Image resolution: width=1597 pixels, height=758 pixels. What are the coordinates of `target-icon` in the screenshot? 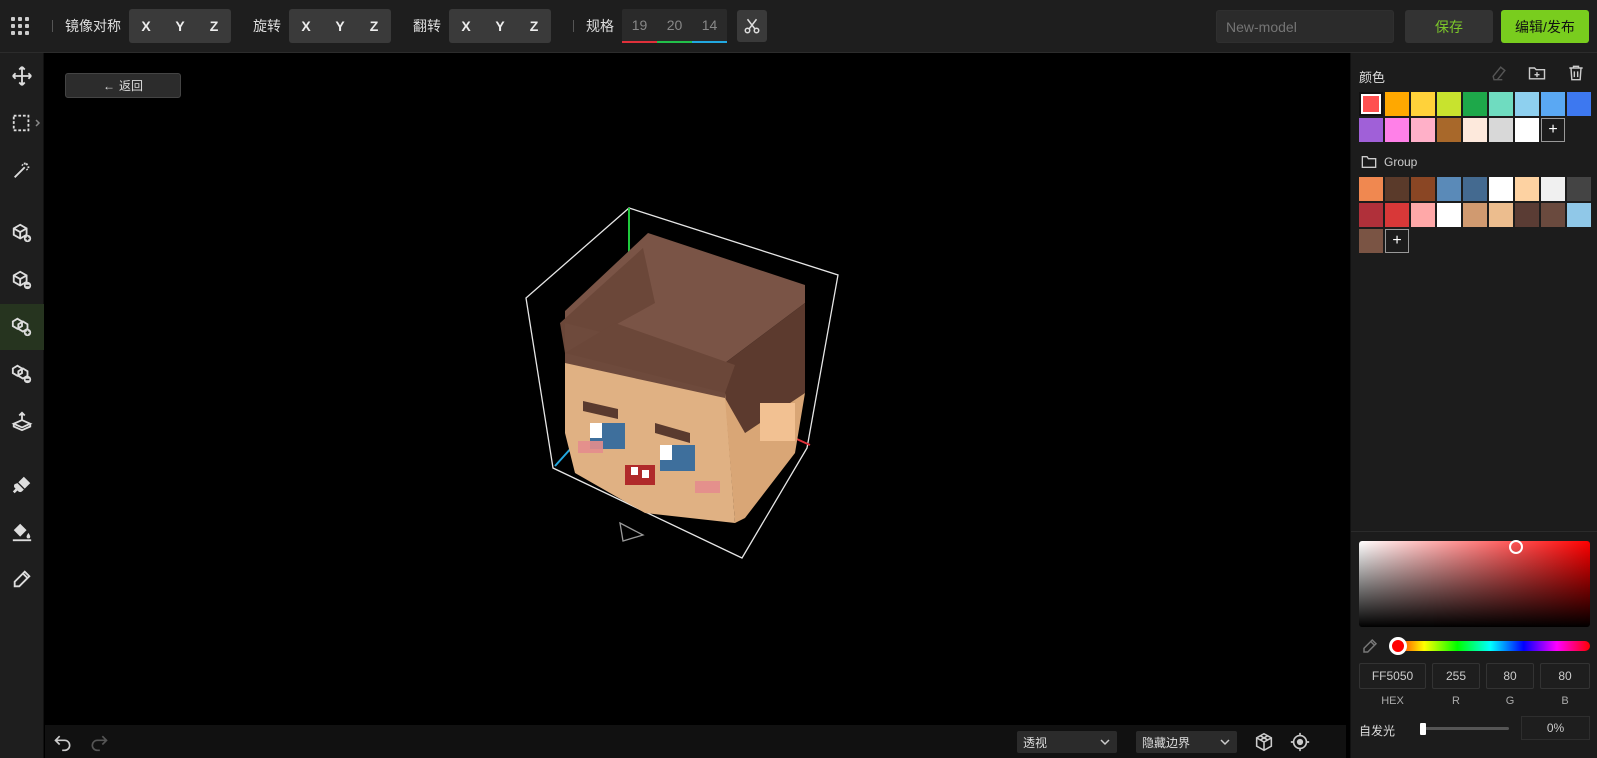 It's located at (1300, 742).